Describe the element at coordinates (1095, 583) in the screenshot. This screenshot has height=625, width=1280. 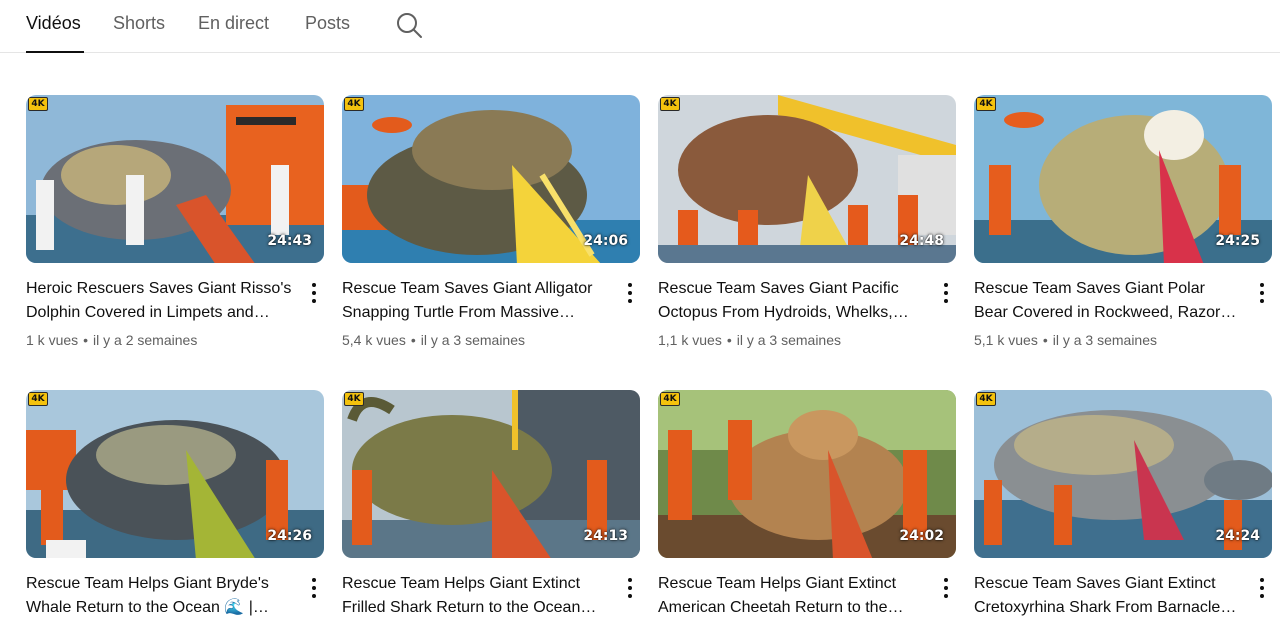
I see `video-title-line: Rescue Team Saves Giant Extinct` at that location.